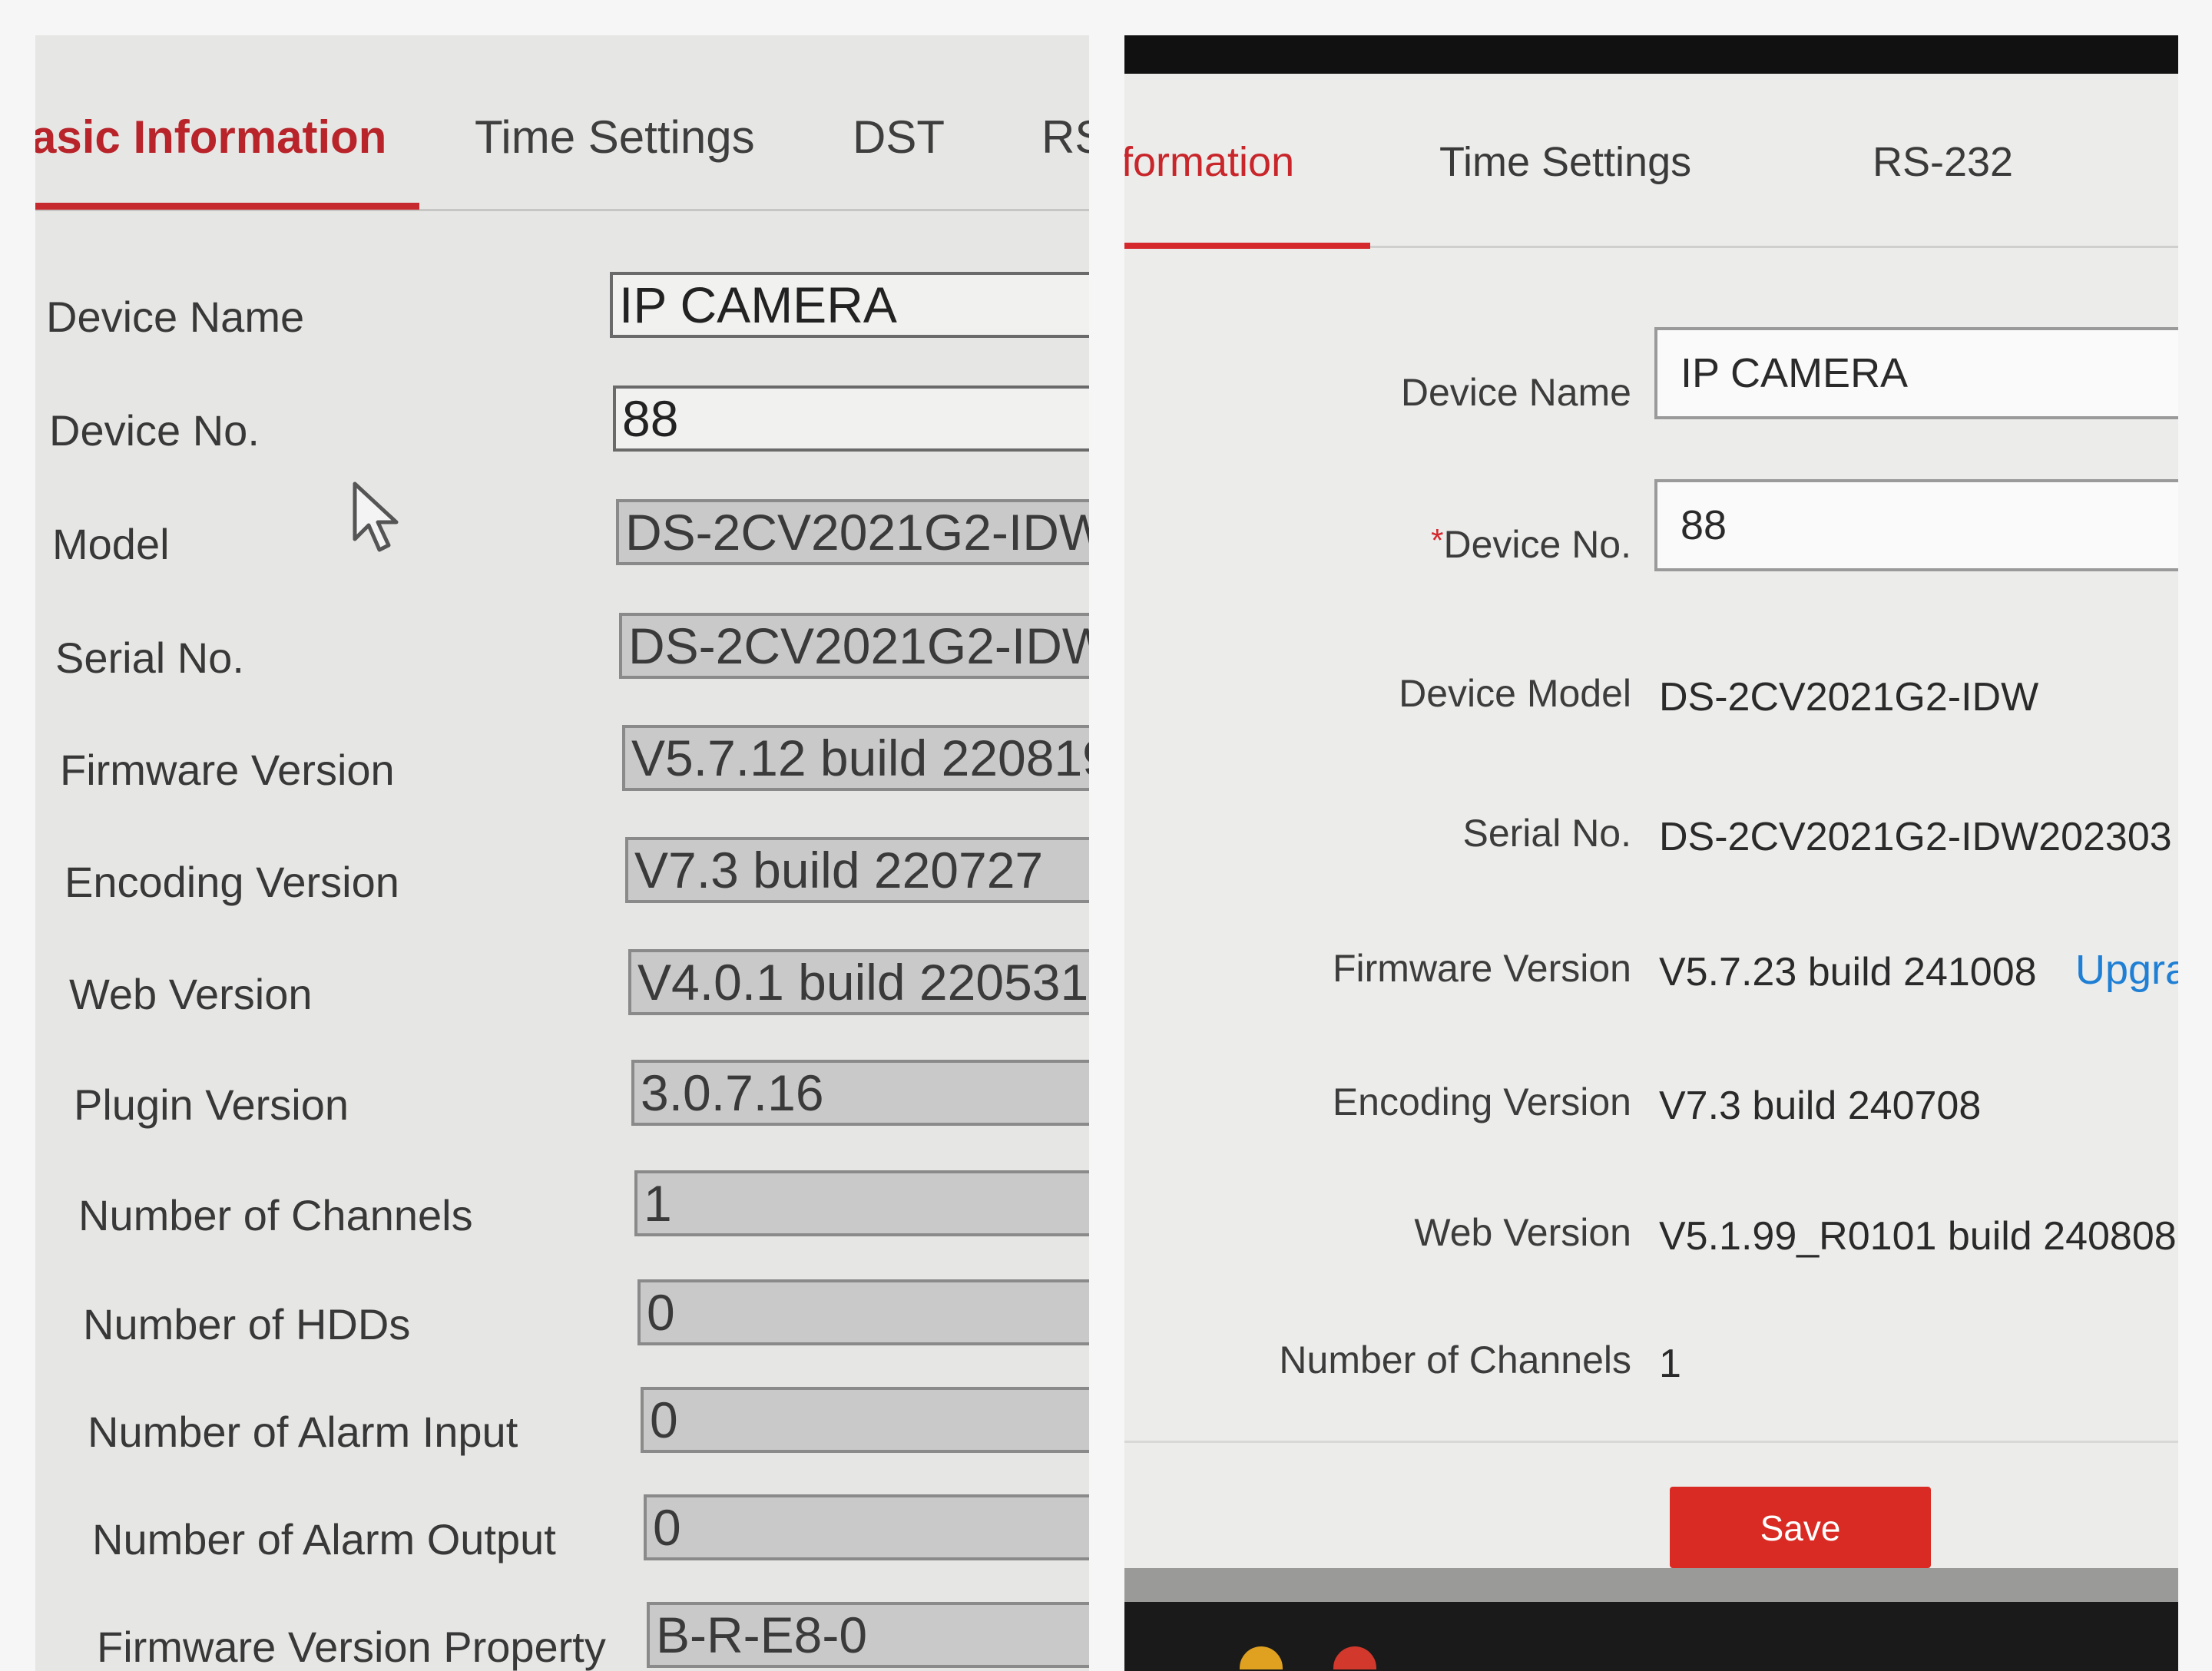 The width and height of the screenshot is (2212, 1671). I want to click on serial-no-value: DS-2CV2021G2-IDW202303, so click(1916, 837).